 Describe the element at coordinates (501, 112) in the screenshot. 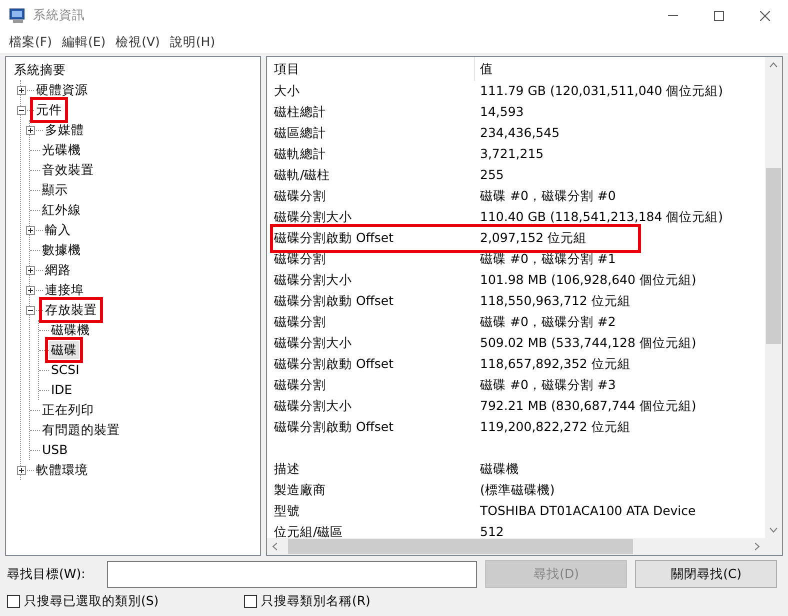

I see `table-cell-text: 14,593` at that location.